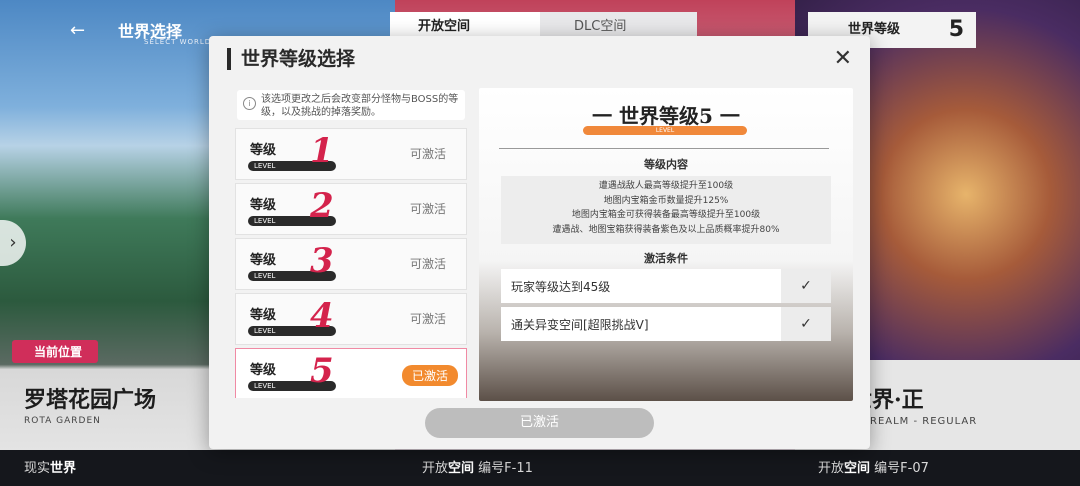  I want to click on right-card-subtitle: REALM - REGULAR, so click(924, 421).